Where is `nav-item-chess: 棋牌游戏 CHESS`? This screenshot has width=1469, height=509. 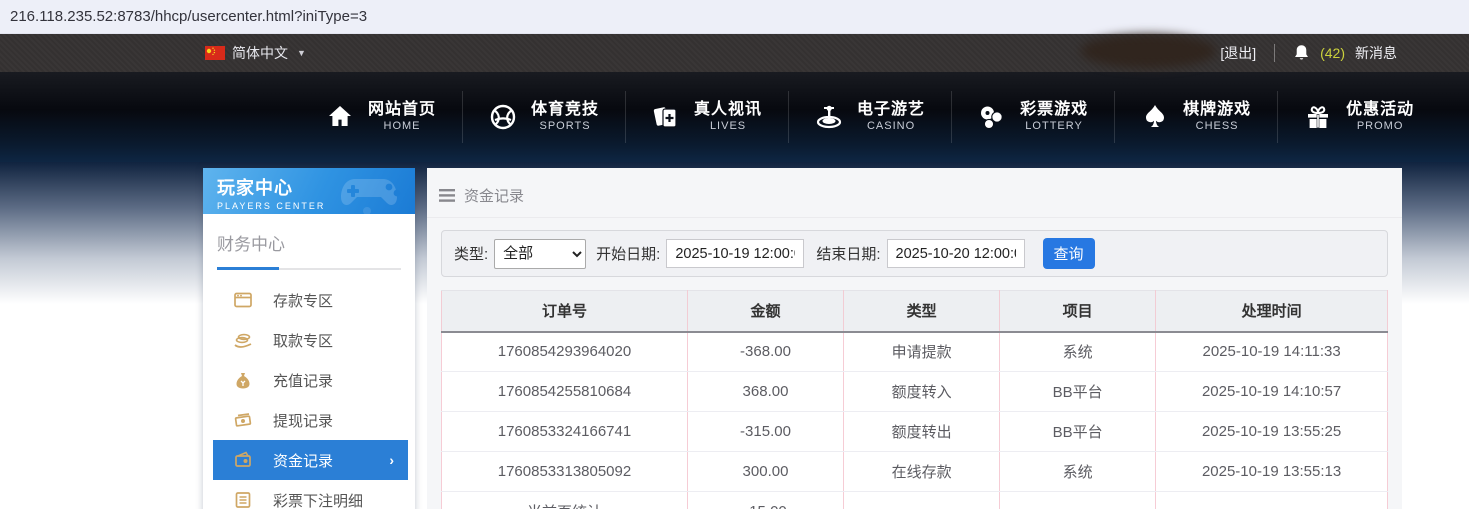 nav-item-chess: 棋牌游戏 CHESS is located at coordinates (1197, 117).